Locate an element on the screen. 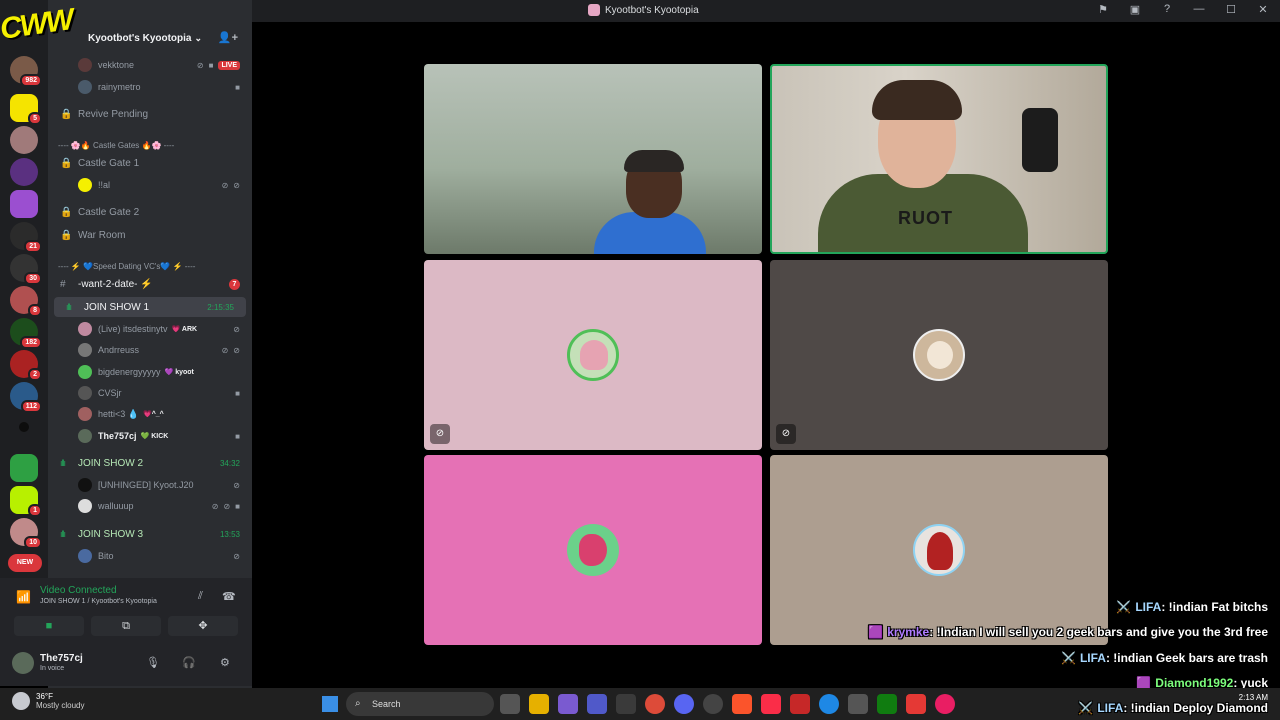 Image resolution: width=1280 pixels, height=720 pixels. new-badge: NEW is located at coordinates (25, 563).